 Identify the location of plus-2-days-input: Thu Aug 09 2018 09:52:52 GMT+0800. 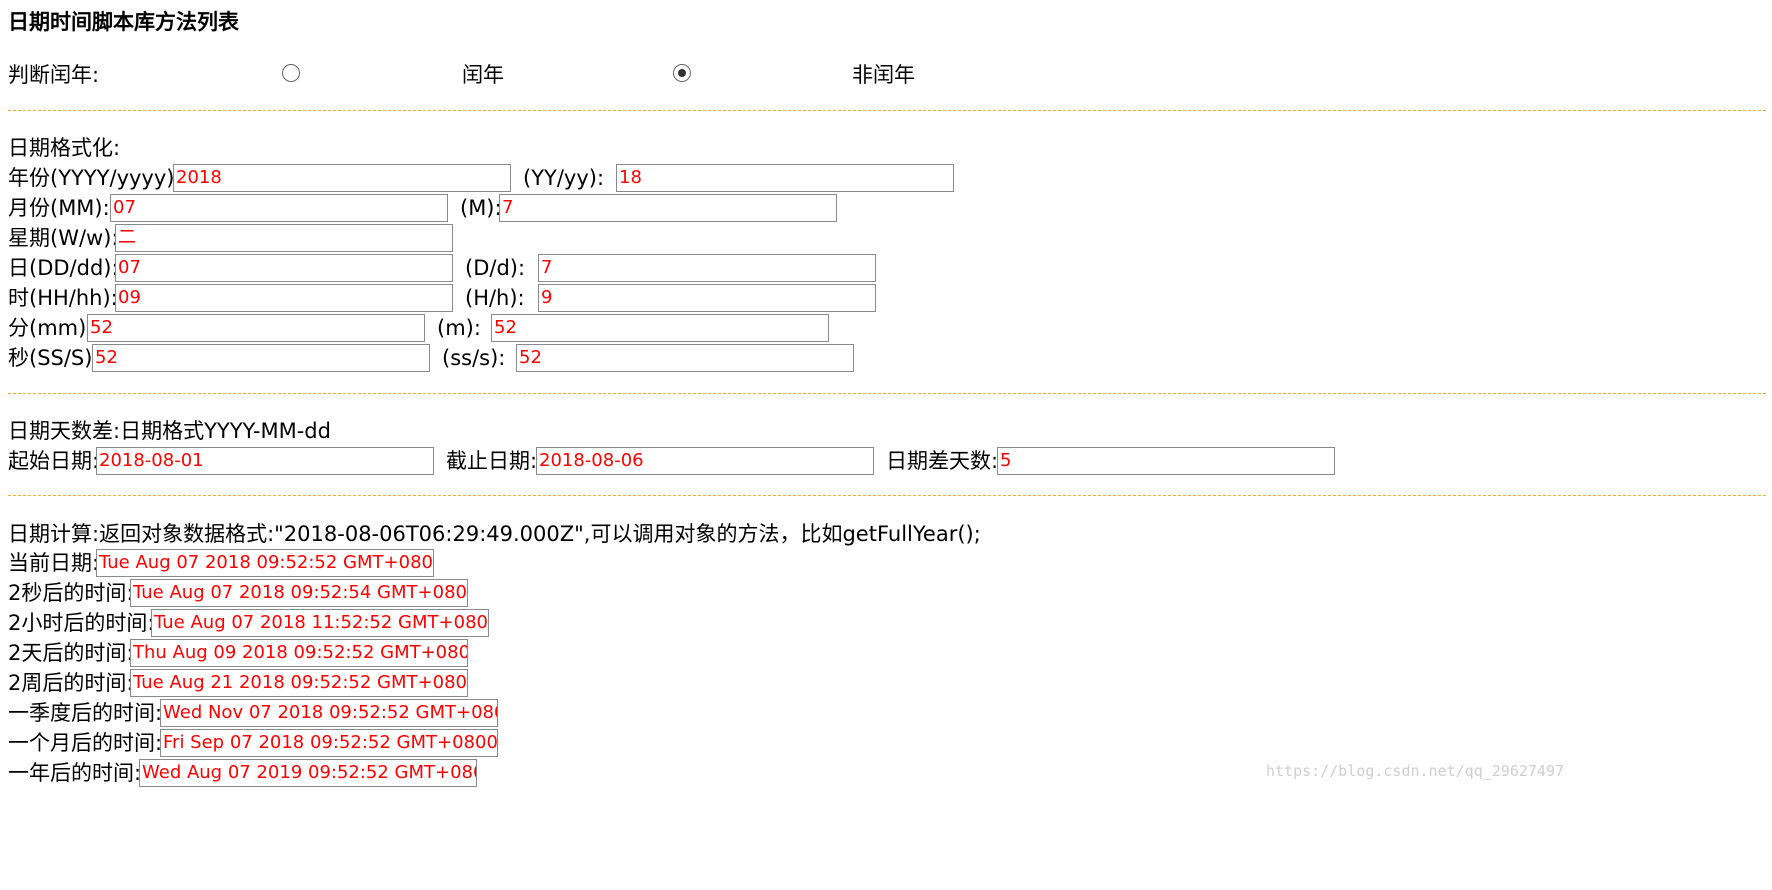
(299, 653).